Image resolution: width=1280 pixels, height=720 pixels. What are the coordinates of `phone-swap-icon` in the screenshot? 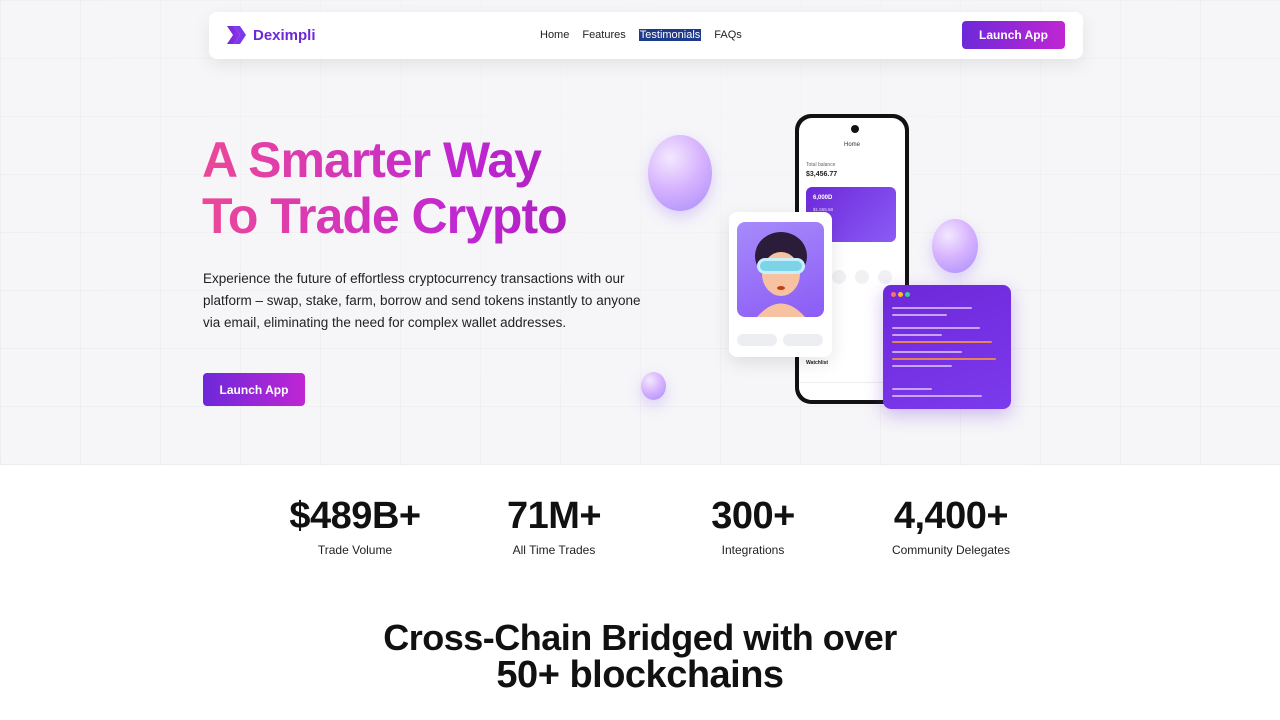 It's located at (839, 277).